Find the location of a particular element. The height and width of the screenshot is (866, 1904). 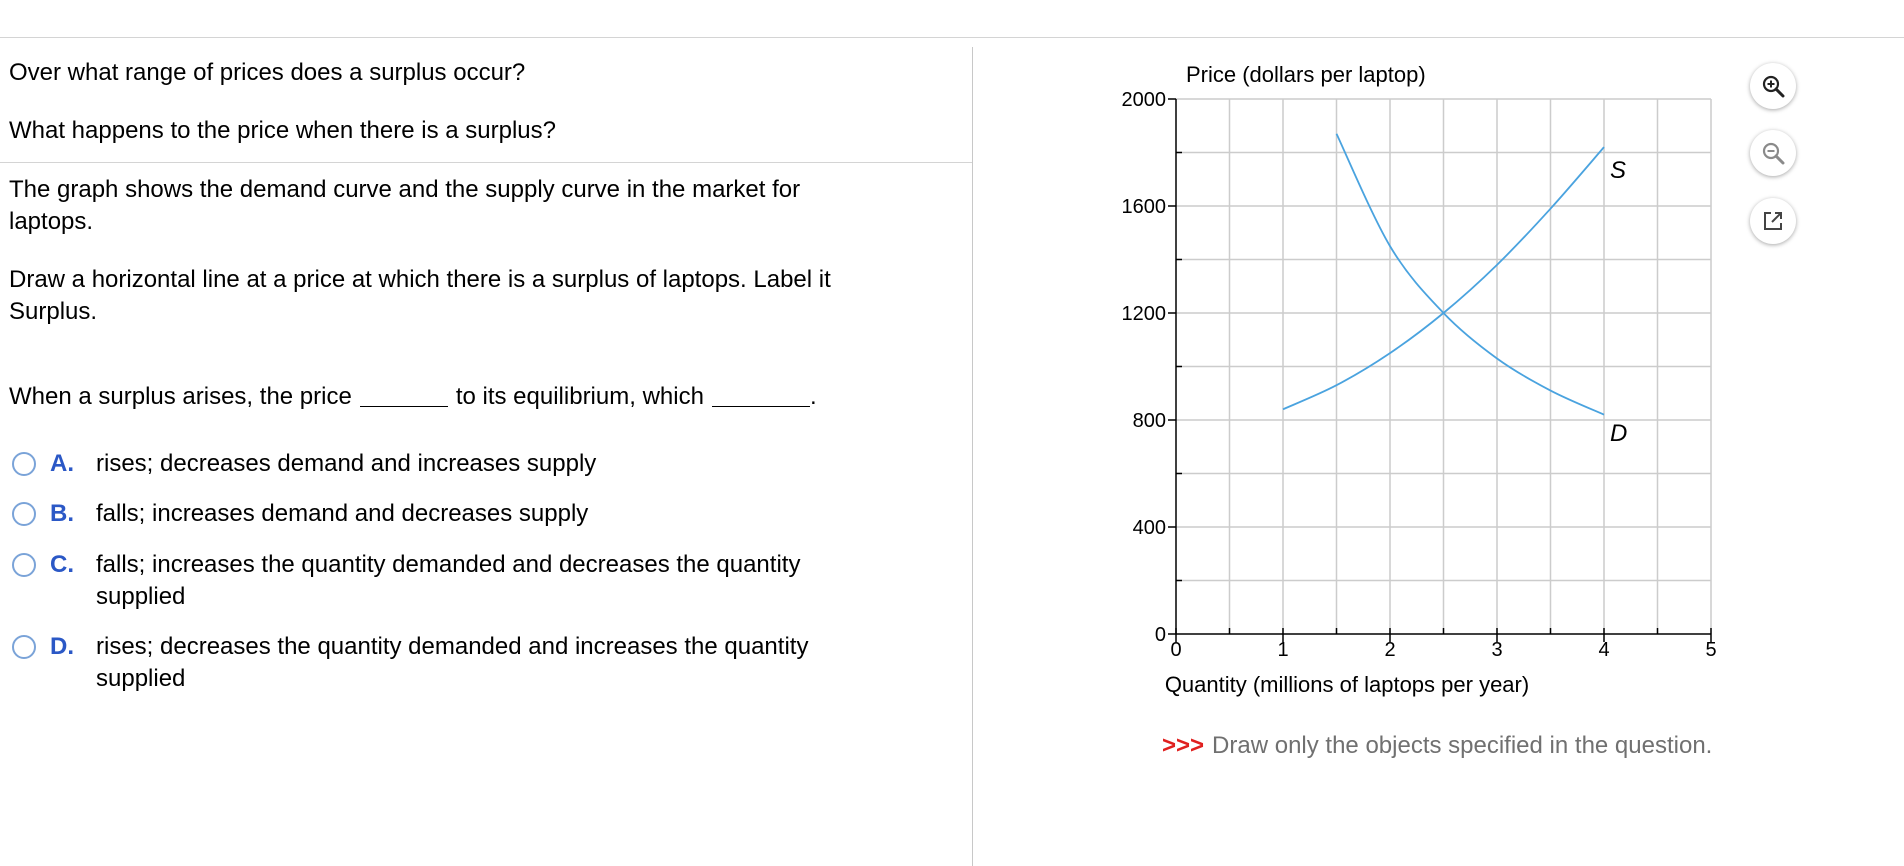

radio-button-a is located at coordinates (24, 464).